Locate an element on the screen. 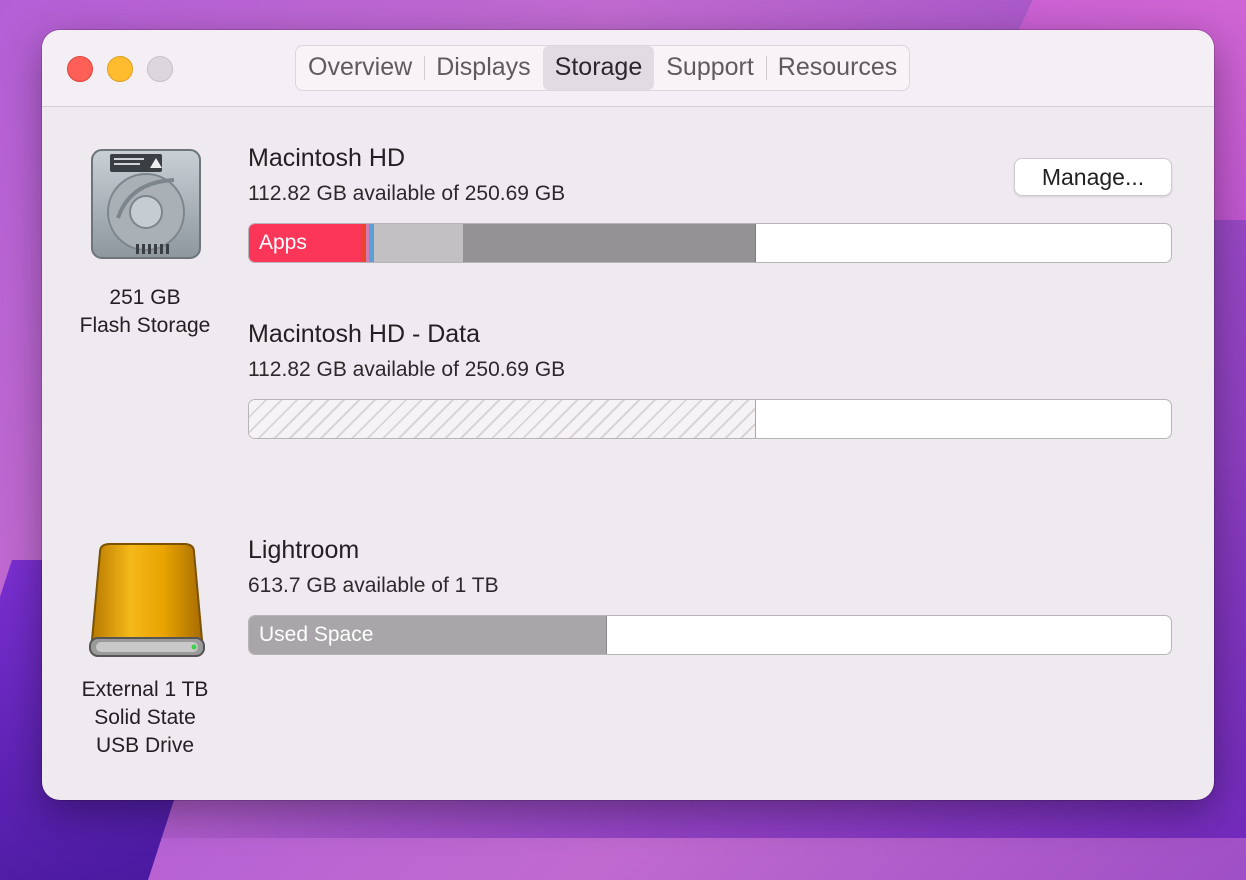  volume-name-lightroom: Lightroom is located at coordinates (304, 550).